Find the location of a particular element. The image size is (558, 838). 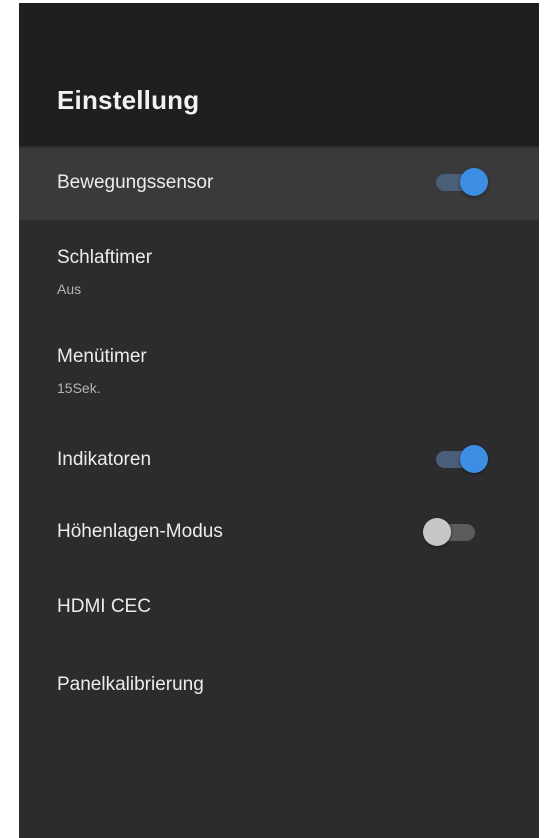

settings-item-label: Indikatoren is located at coordinates (104, 459).